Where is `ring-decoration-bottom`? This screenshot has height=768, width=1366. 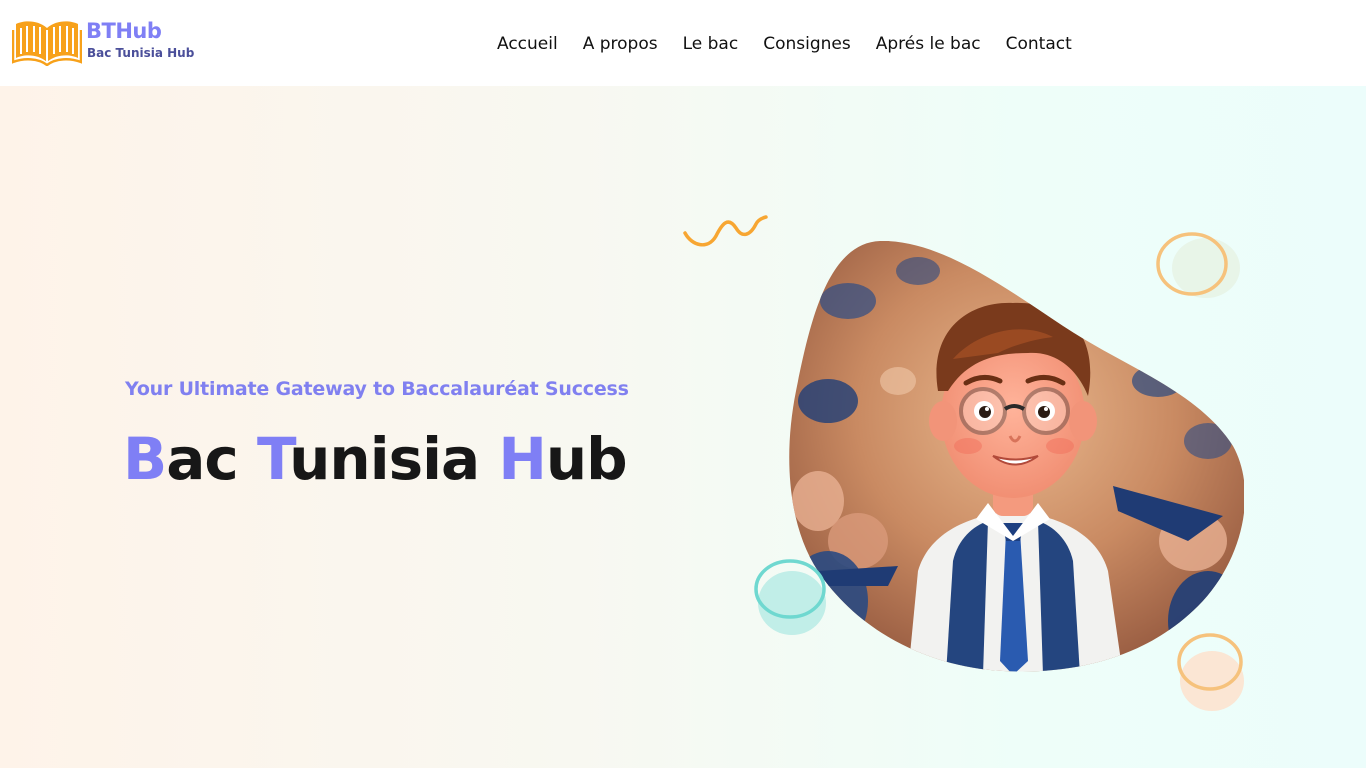 ring-decoration-bottom is located at coordinates (1210, 672).